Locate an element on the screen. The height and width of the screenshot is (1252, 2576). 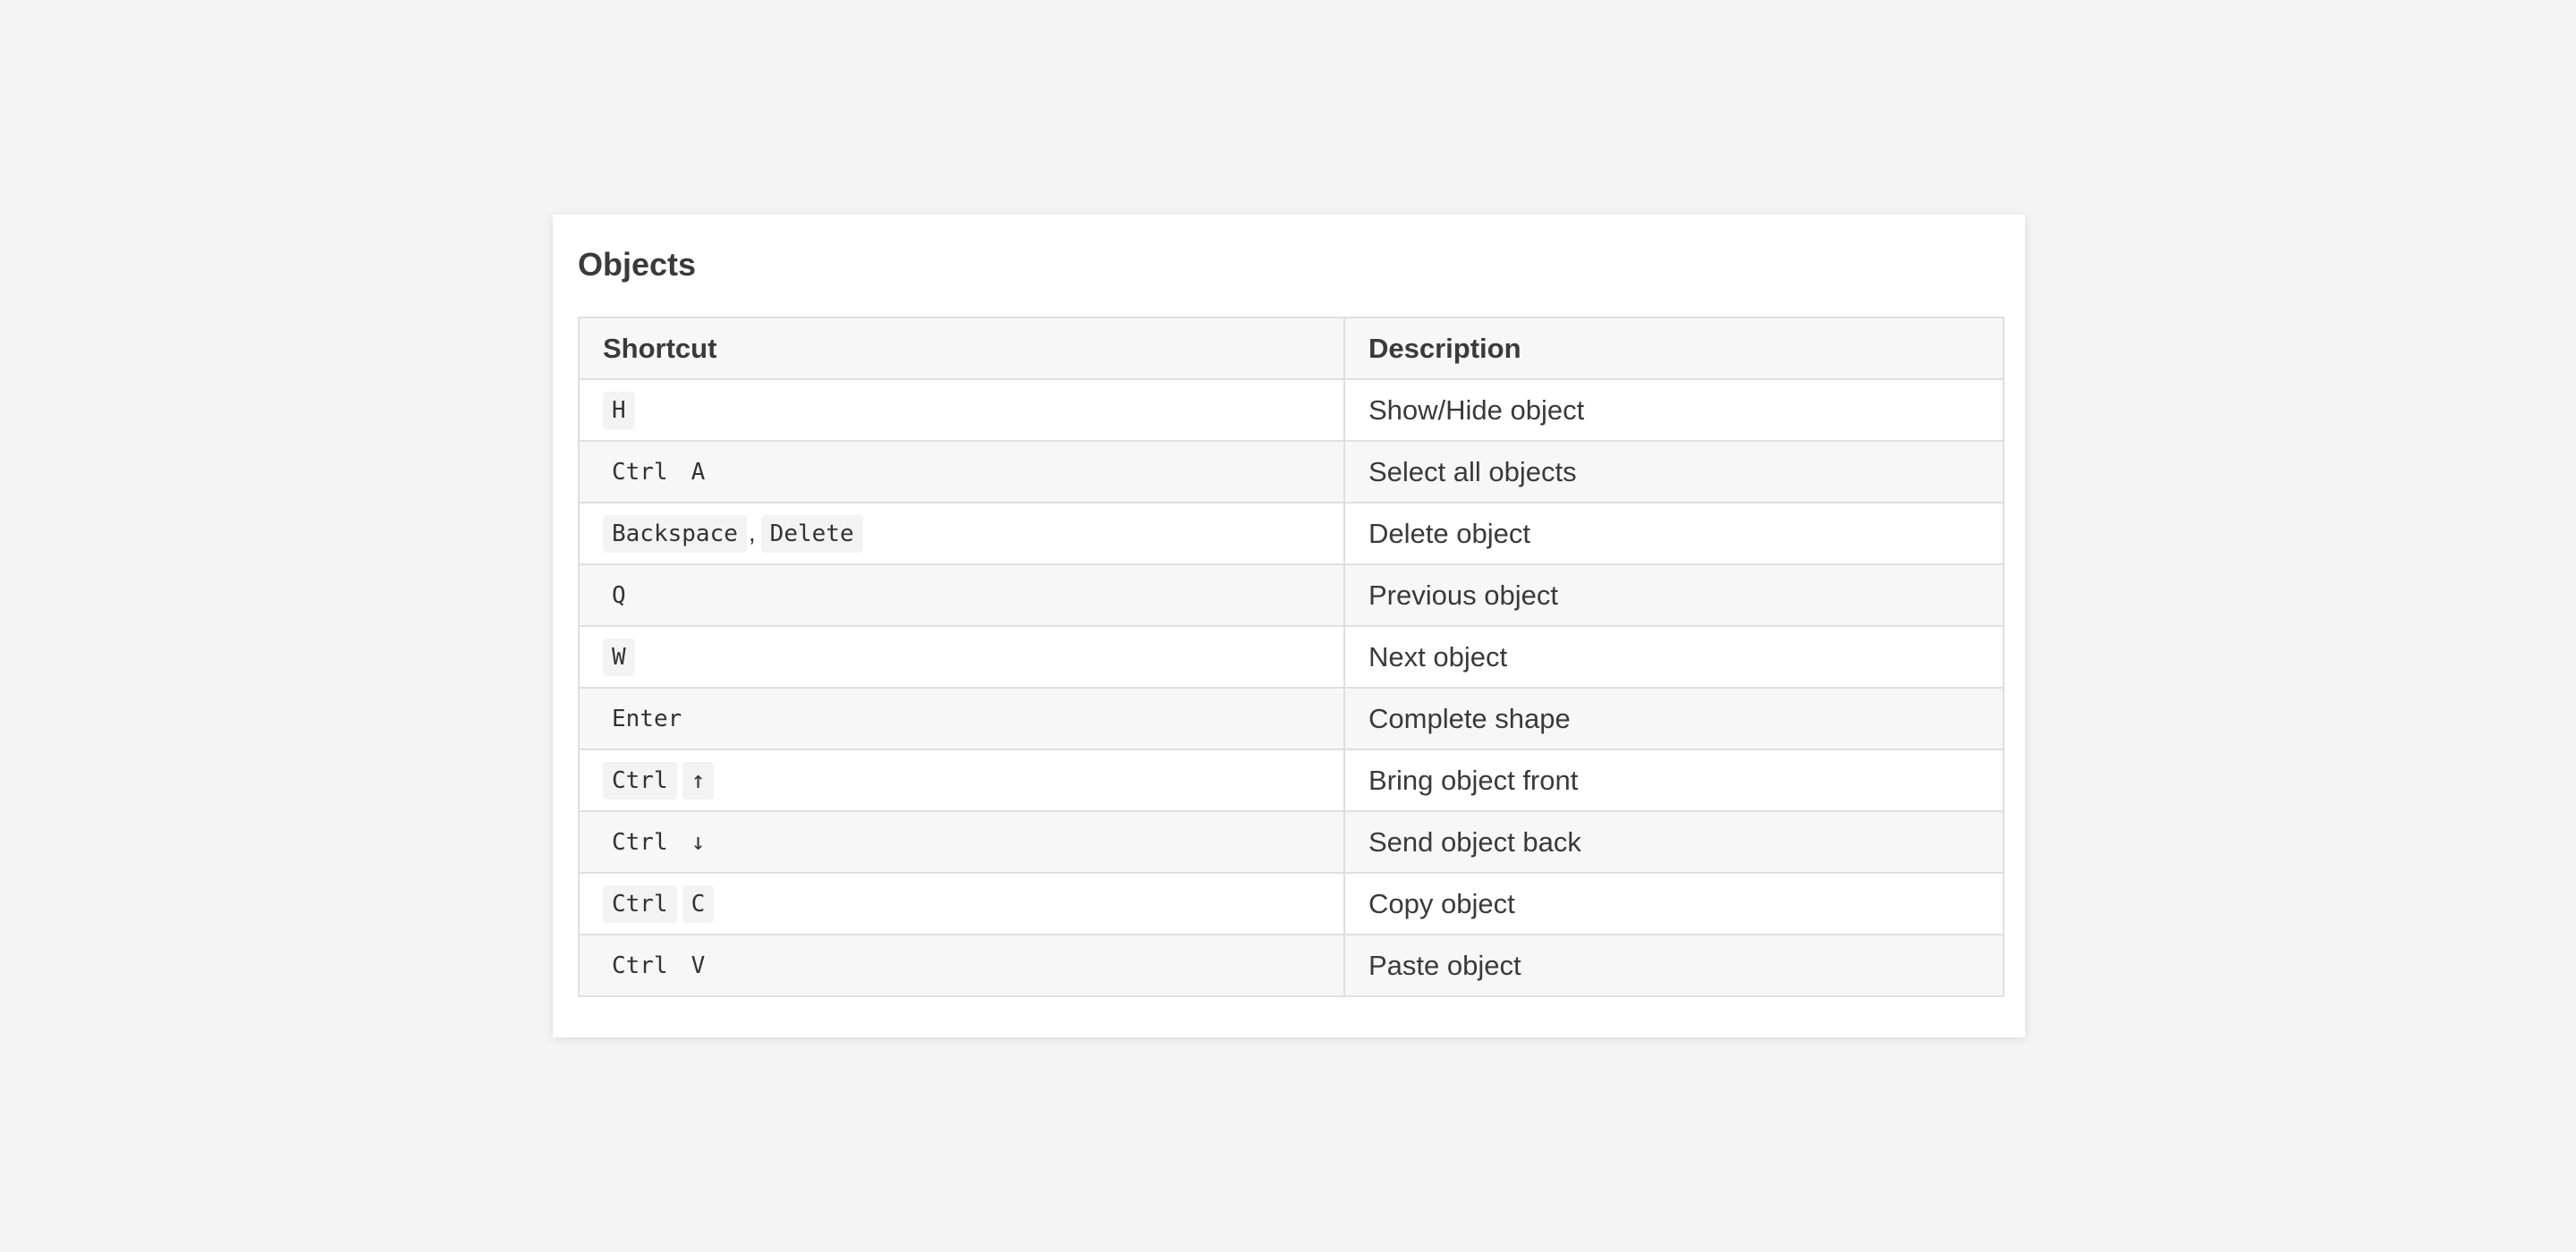
shortcut-cell: Backspace, Delete is located at coordinates (961, 533).